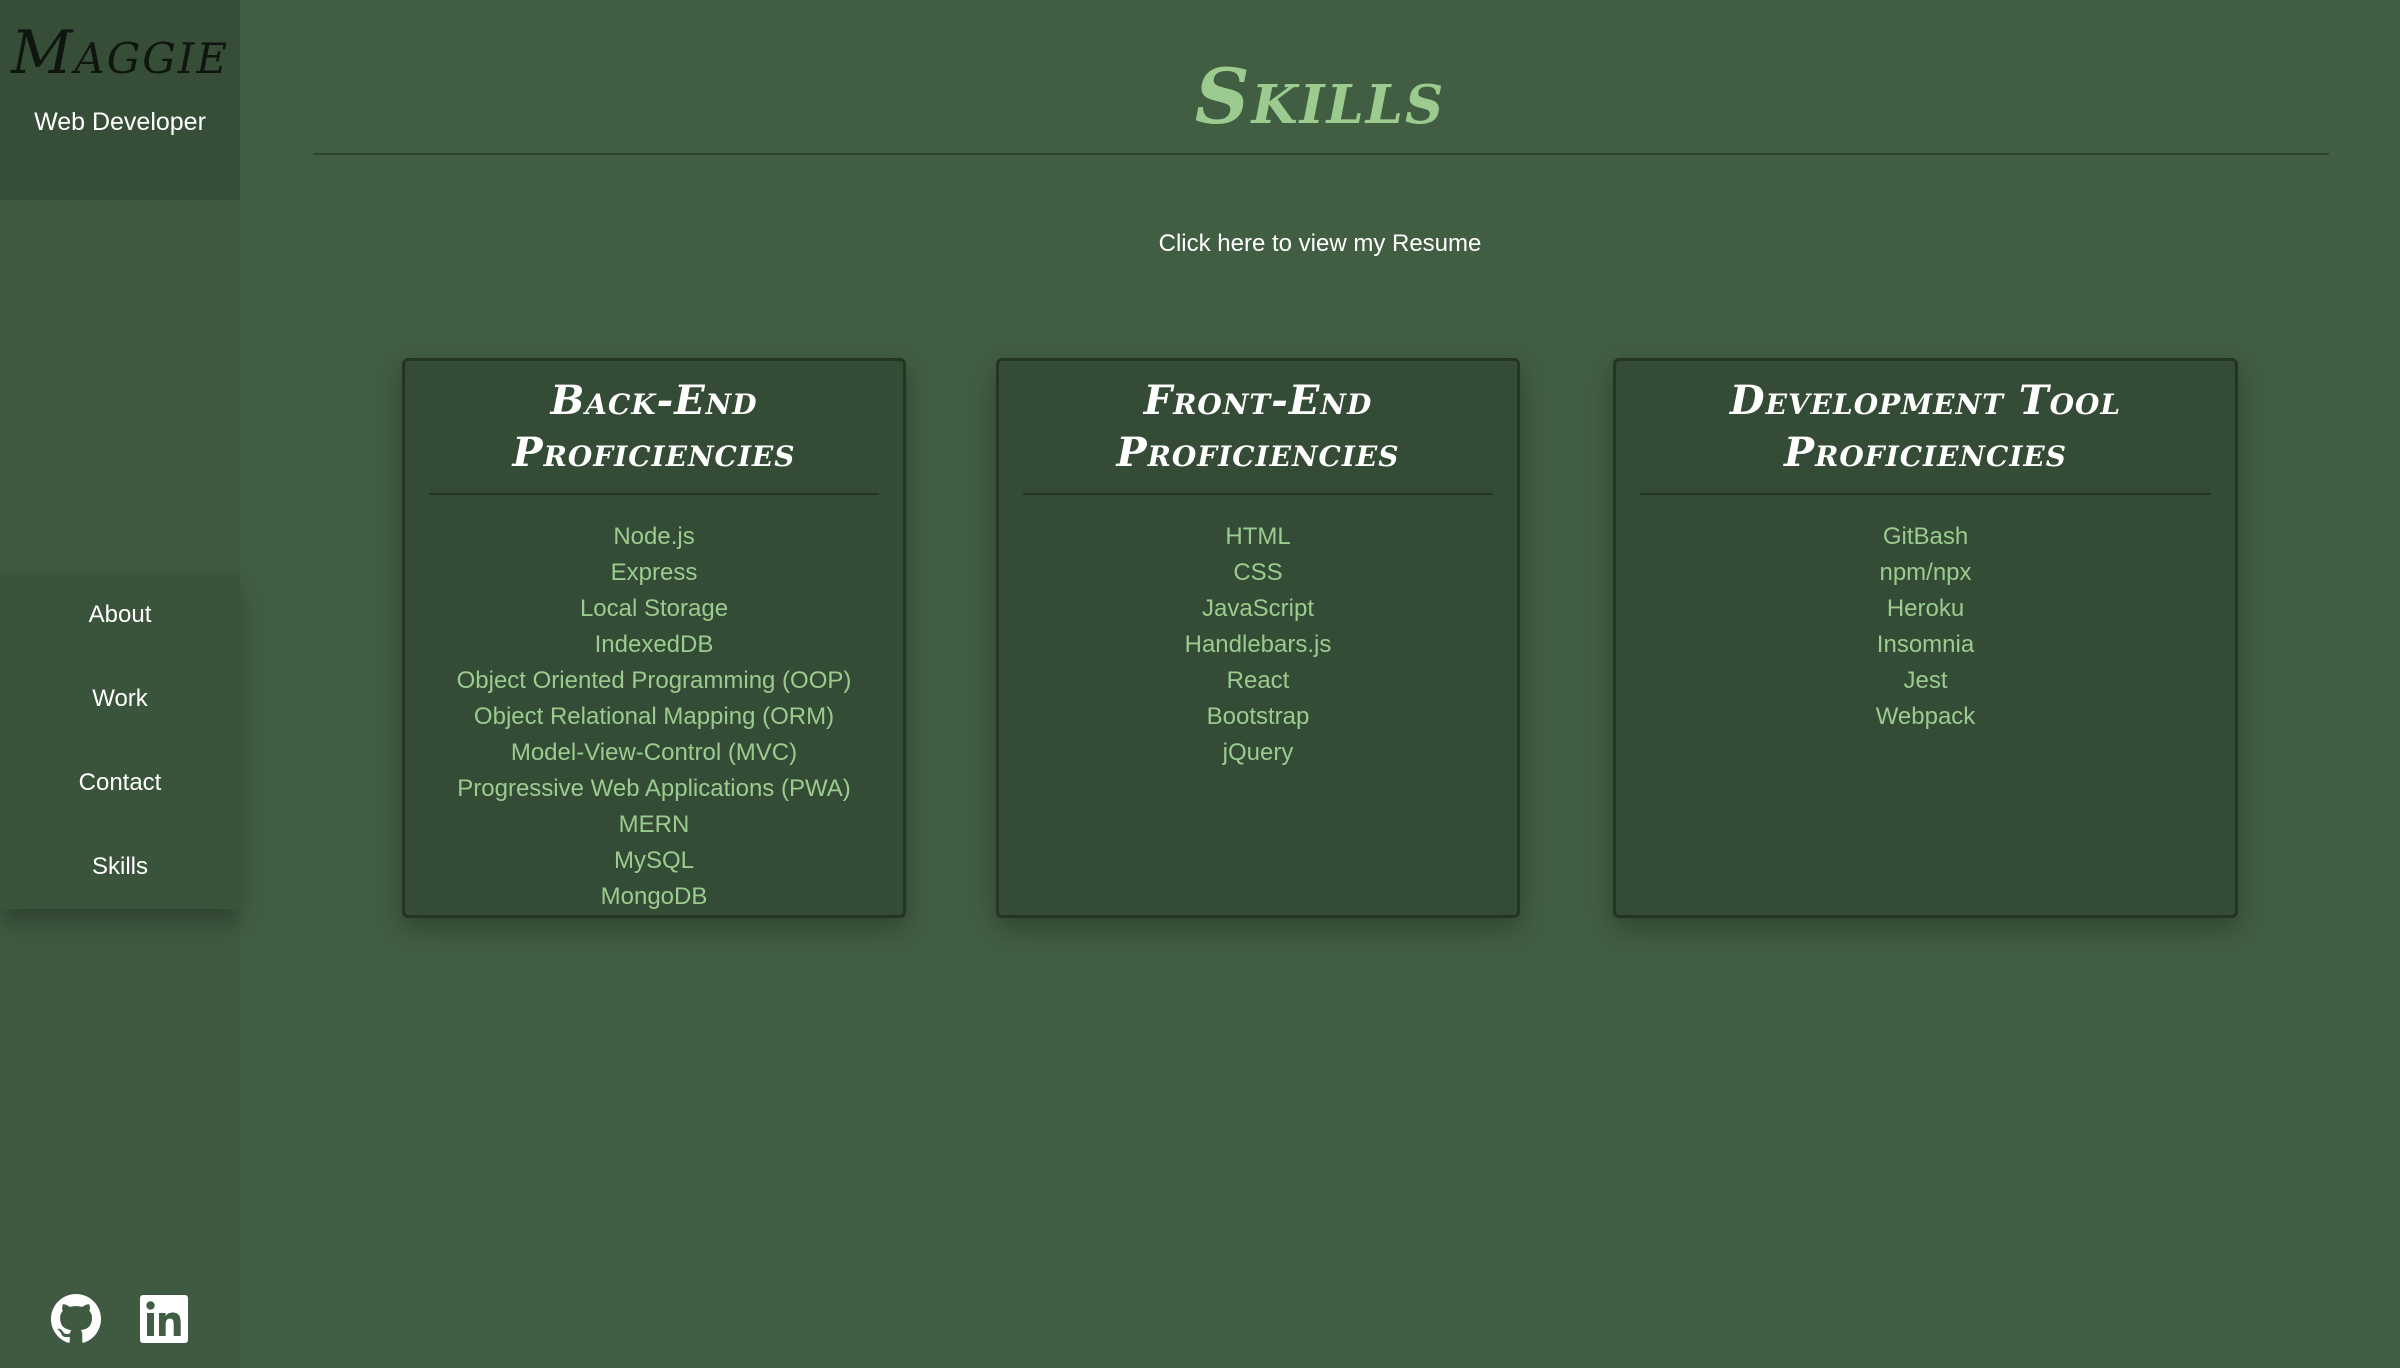 This screenshot has width=2400, height=1368. I want to click on skill-item: Jest, so click(1925, 680).